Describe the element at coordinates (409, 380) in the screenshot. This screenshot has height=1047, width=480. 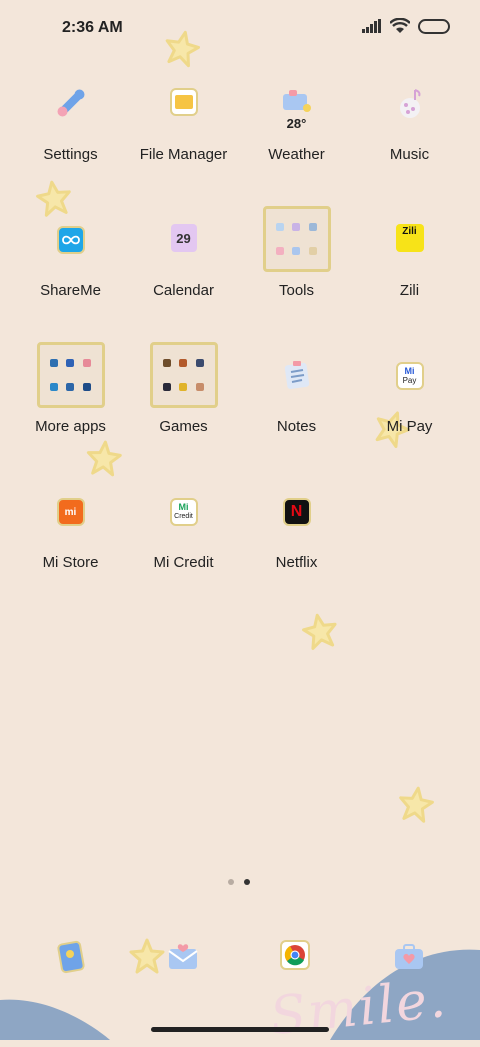
I see `mi-pay-icon-text: Pay` at that location.